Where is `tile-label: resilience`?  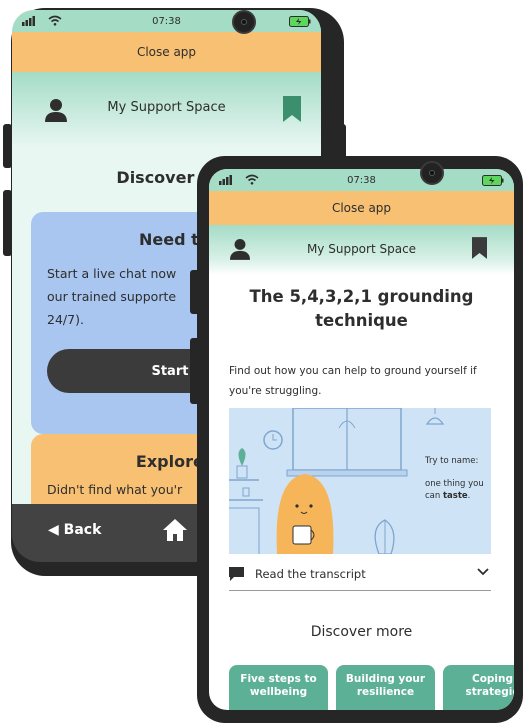 tile-label: resilience is located at coordinates (385, 692).